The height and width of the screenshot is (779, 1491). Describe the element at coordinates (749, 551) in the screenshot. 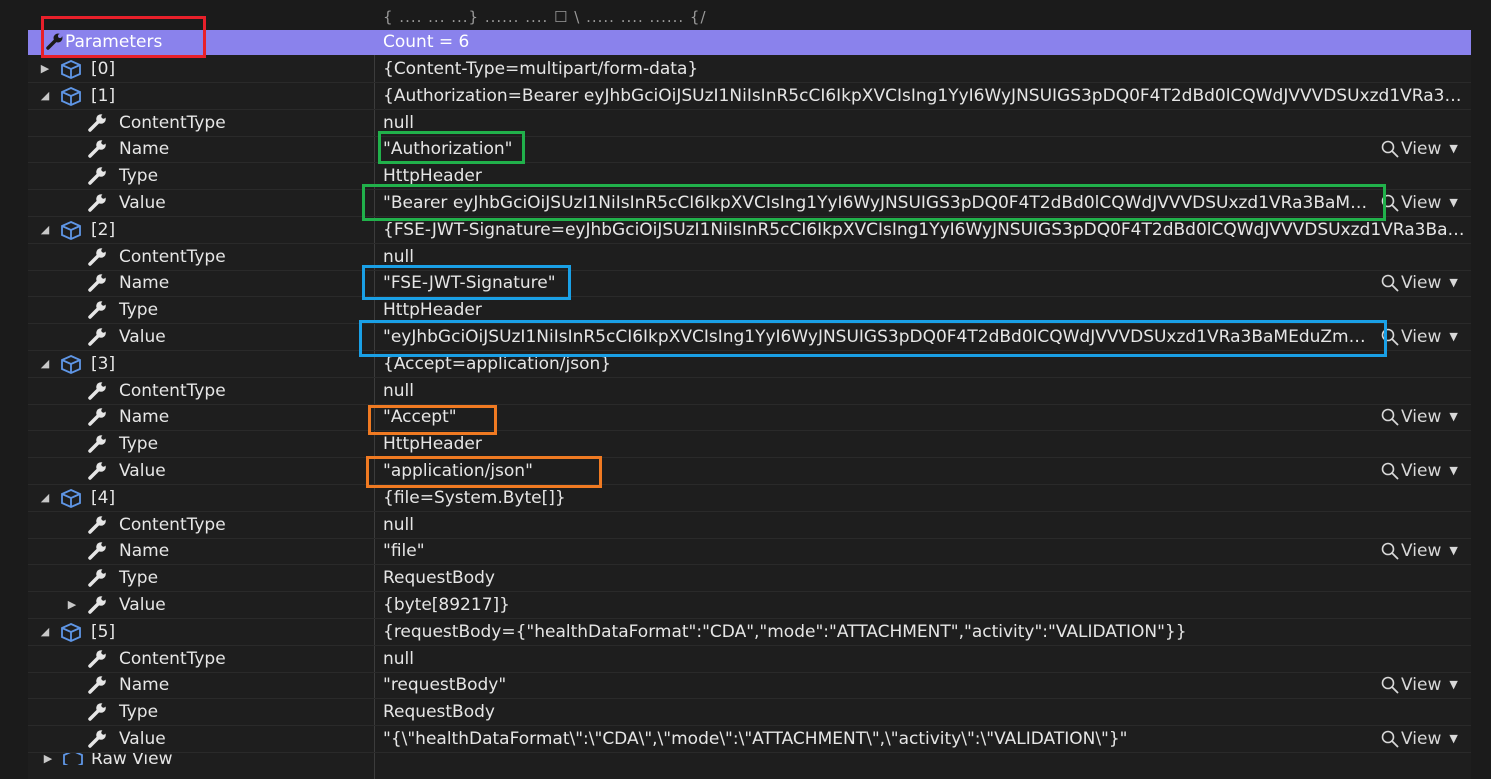

I see `property-row: Name "file" View ▼` at that location.